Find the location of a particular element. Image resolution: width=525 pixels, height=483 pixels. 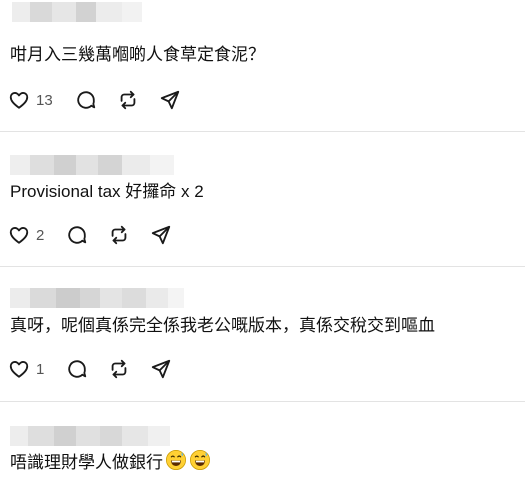

like-count: 13 is located at coordinates (44, 100).